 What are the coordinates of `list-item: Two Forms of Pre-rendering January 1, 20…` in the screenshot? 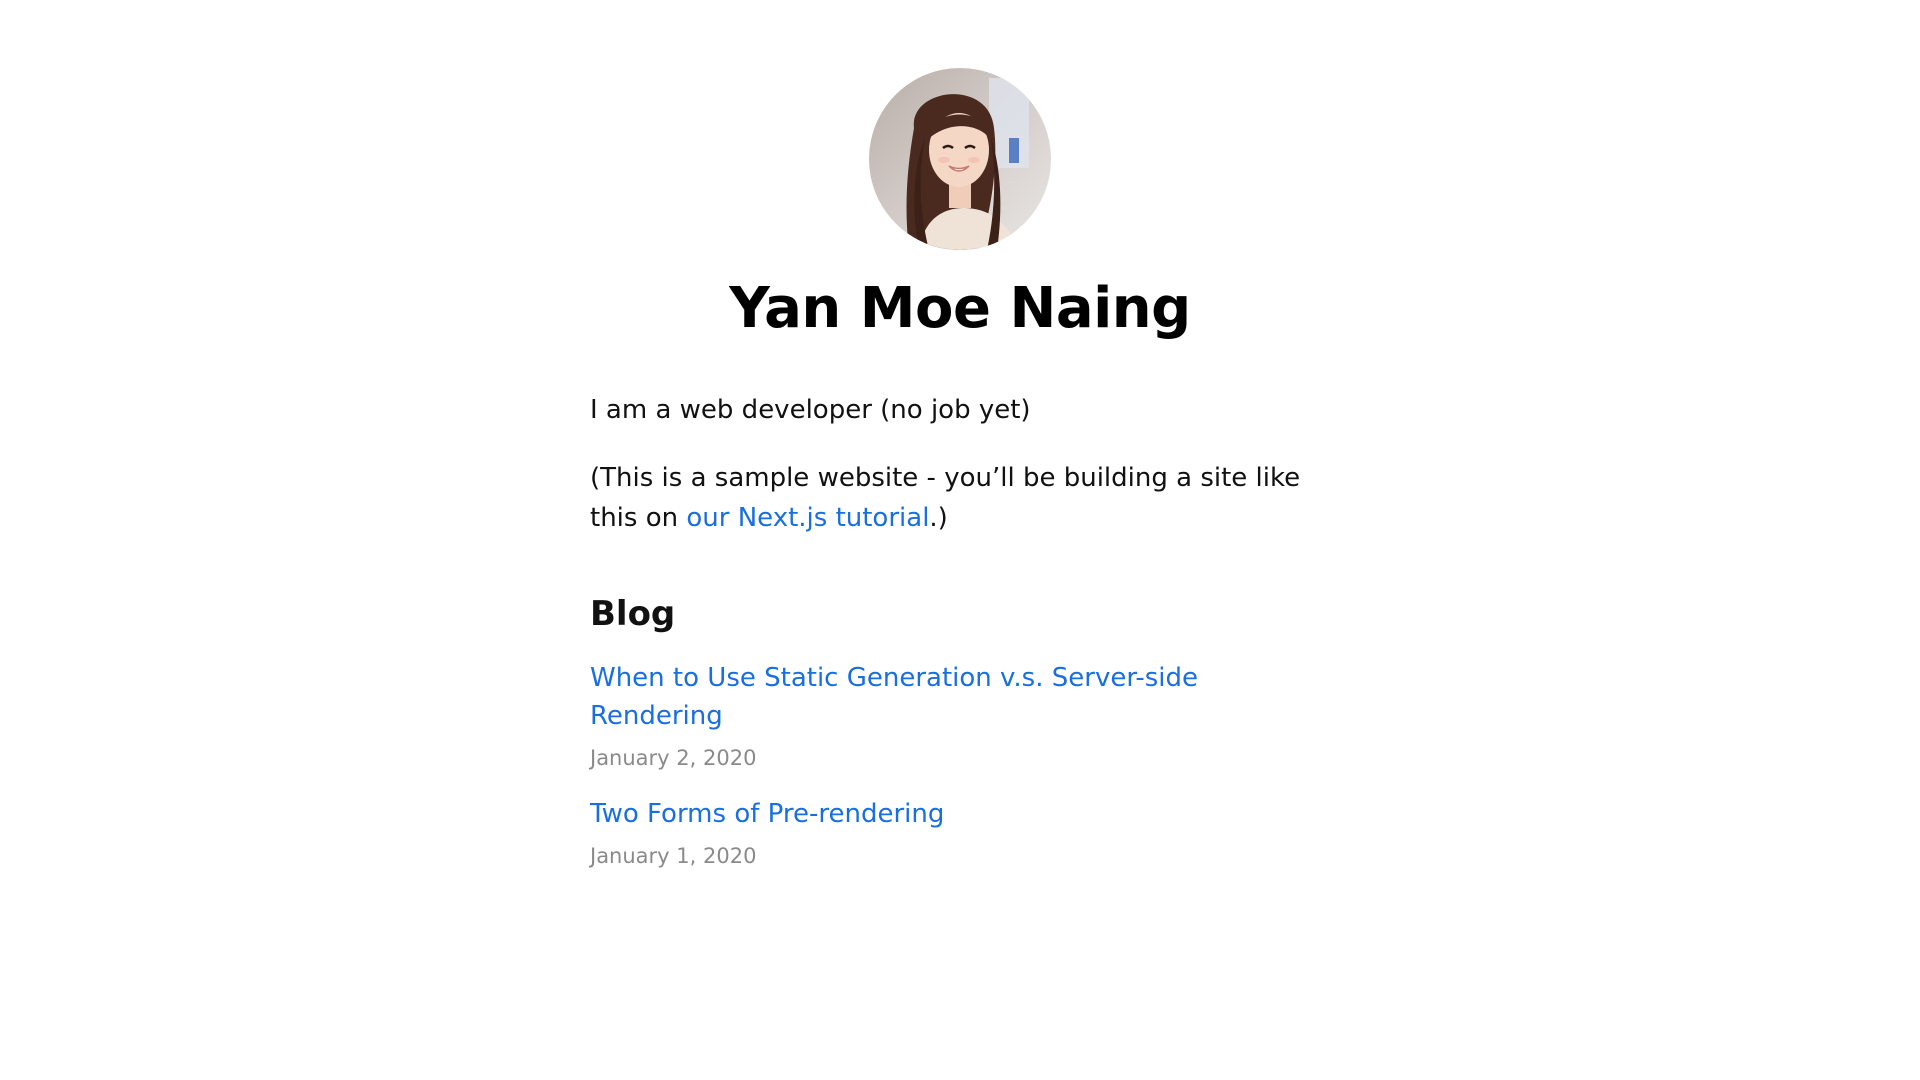 It's located at (960, 832).